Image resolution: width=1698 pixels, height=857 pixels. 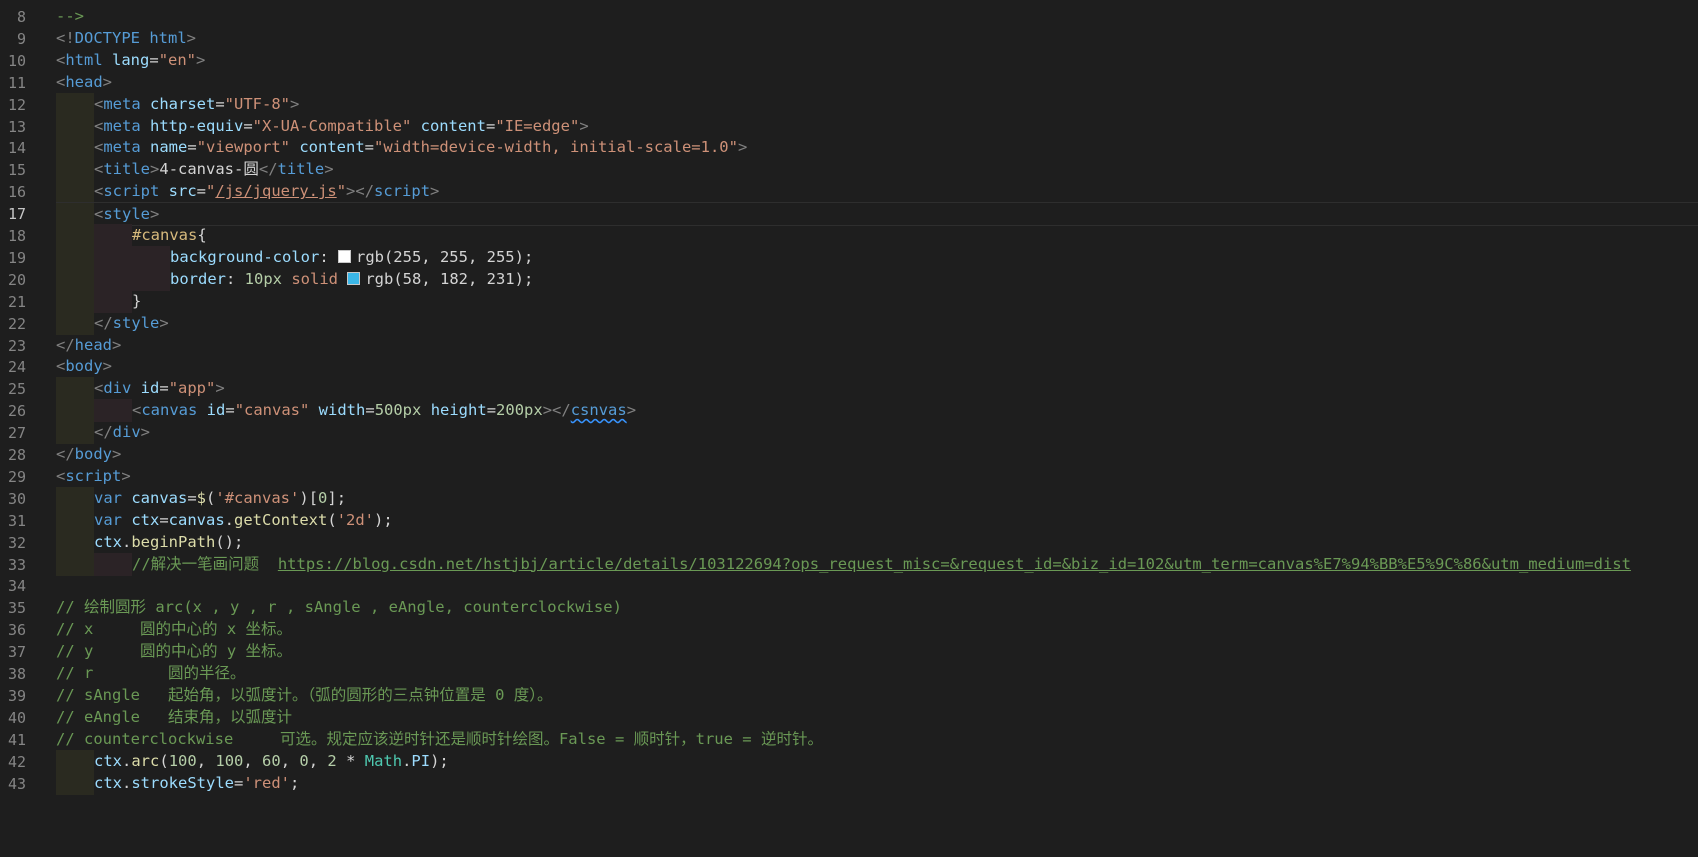 I want to click on code-line: var ctx=canvas.getContext('2d');, so click(x=877, y=520).